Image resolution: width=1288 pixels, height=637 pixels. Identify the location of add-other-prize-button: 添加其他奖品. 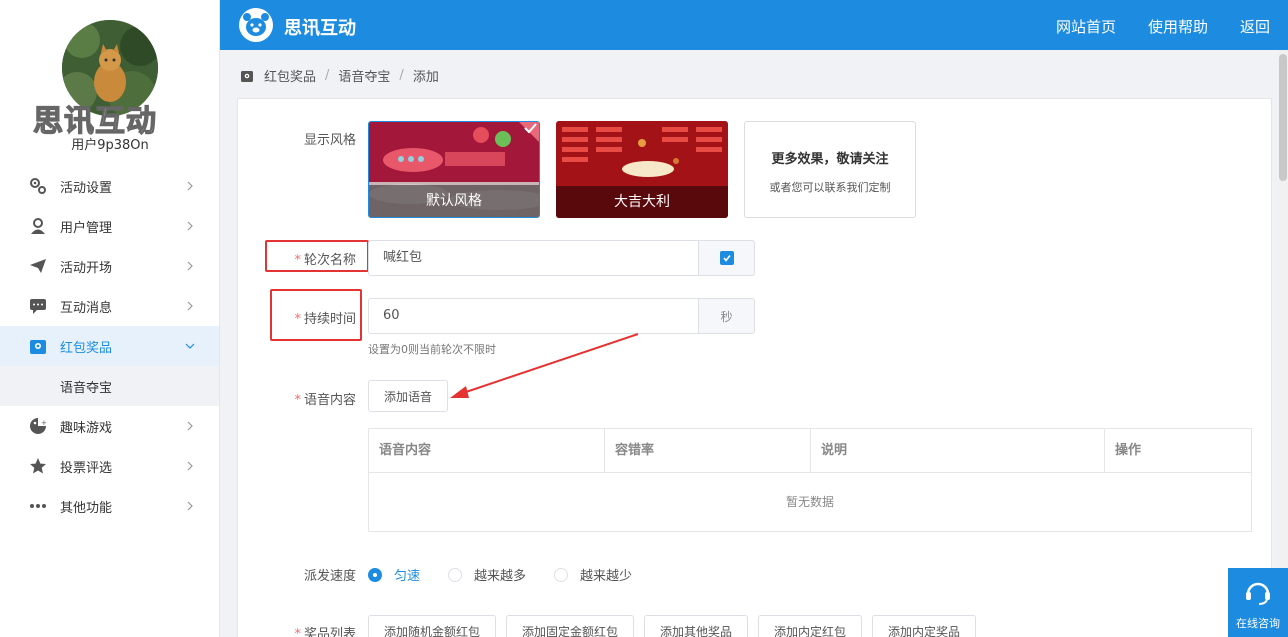
(696, 626).